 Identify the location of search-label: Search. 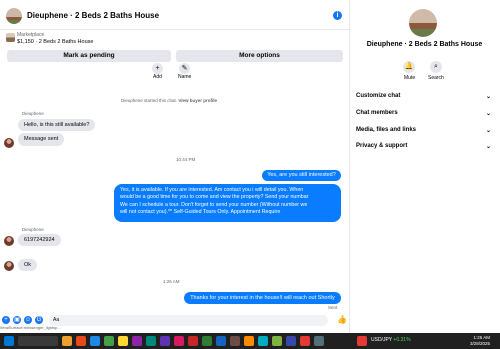
(436, 78).